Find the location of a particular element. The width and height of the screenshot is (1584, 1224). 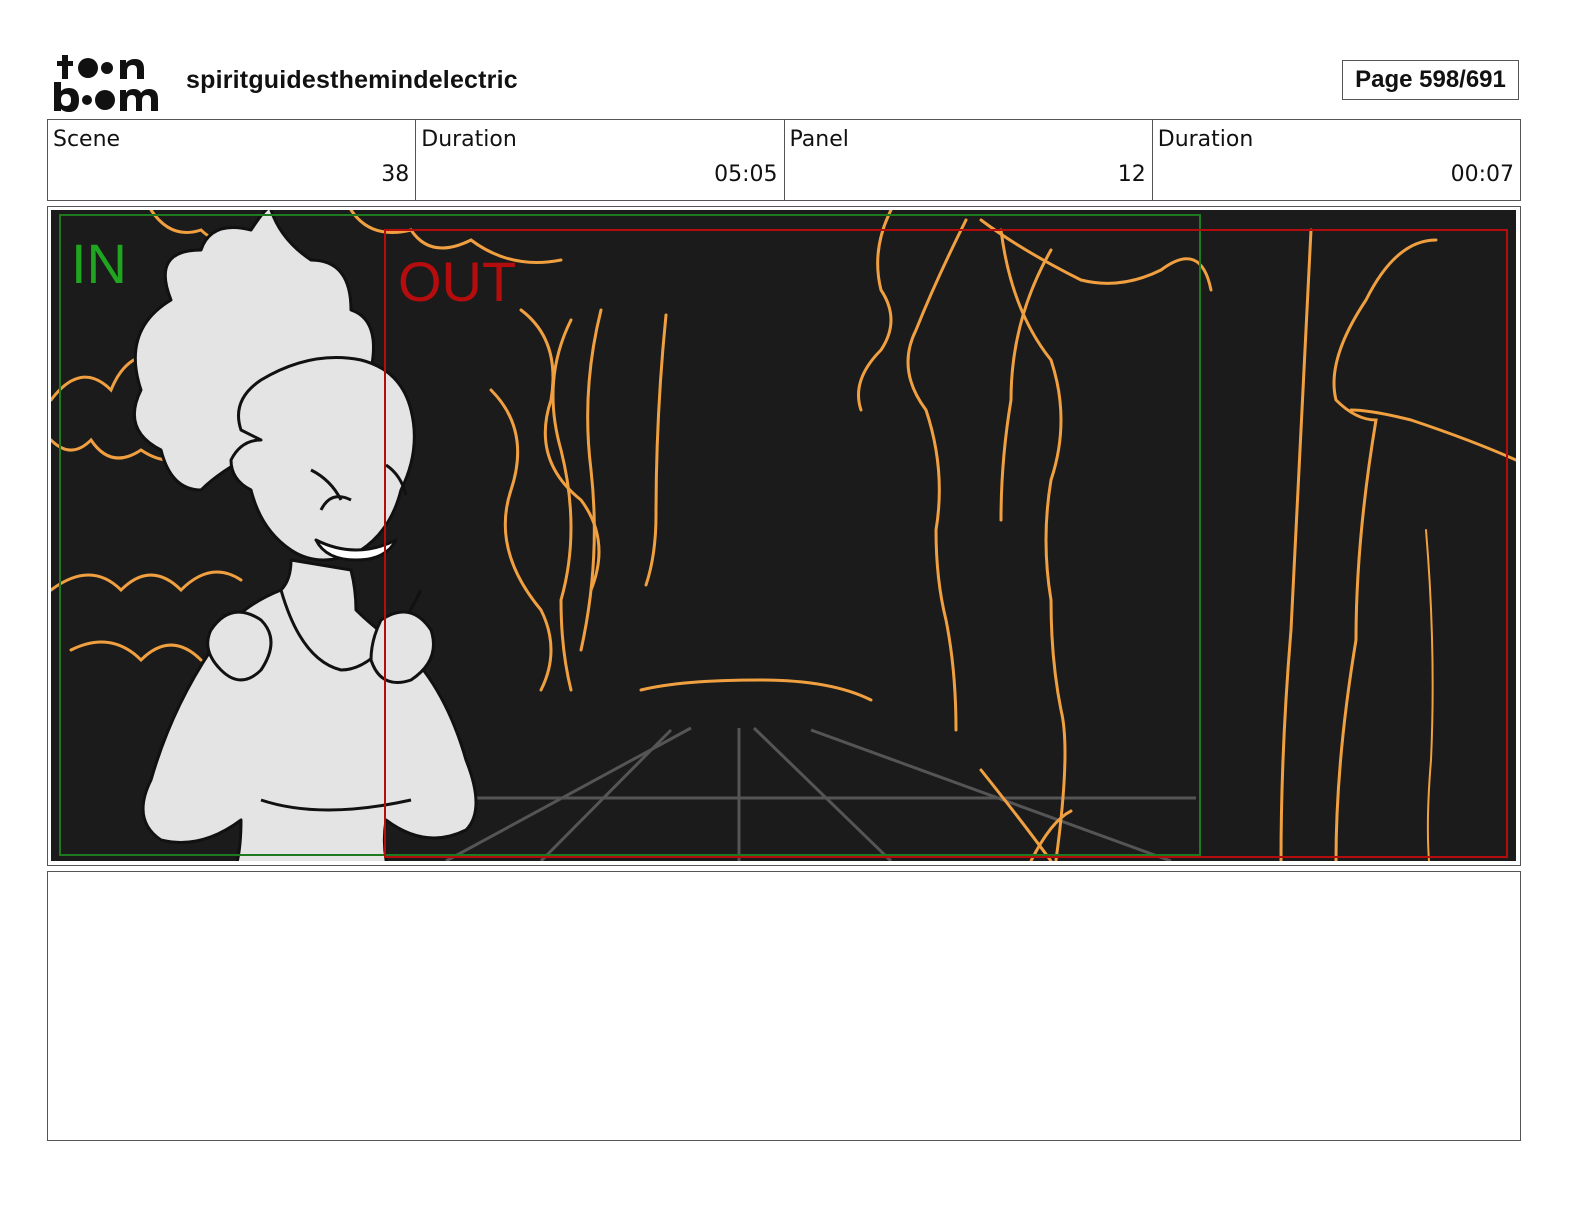

out-field-label: OUT is located at coordinates (457, 281).